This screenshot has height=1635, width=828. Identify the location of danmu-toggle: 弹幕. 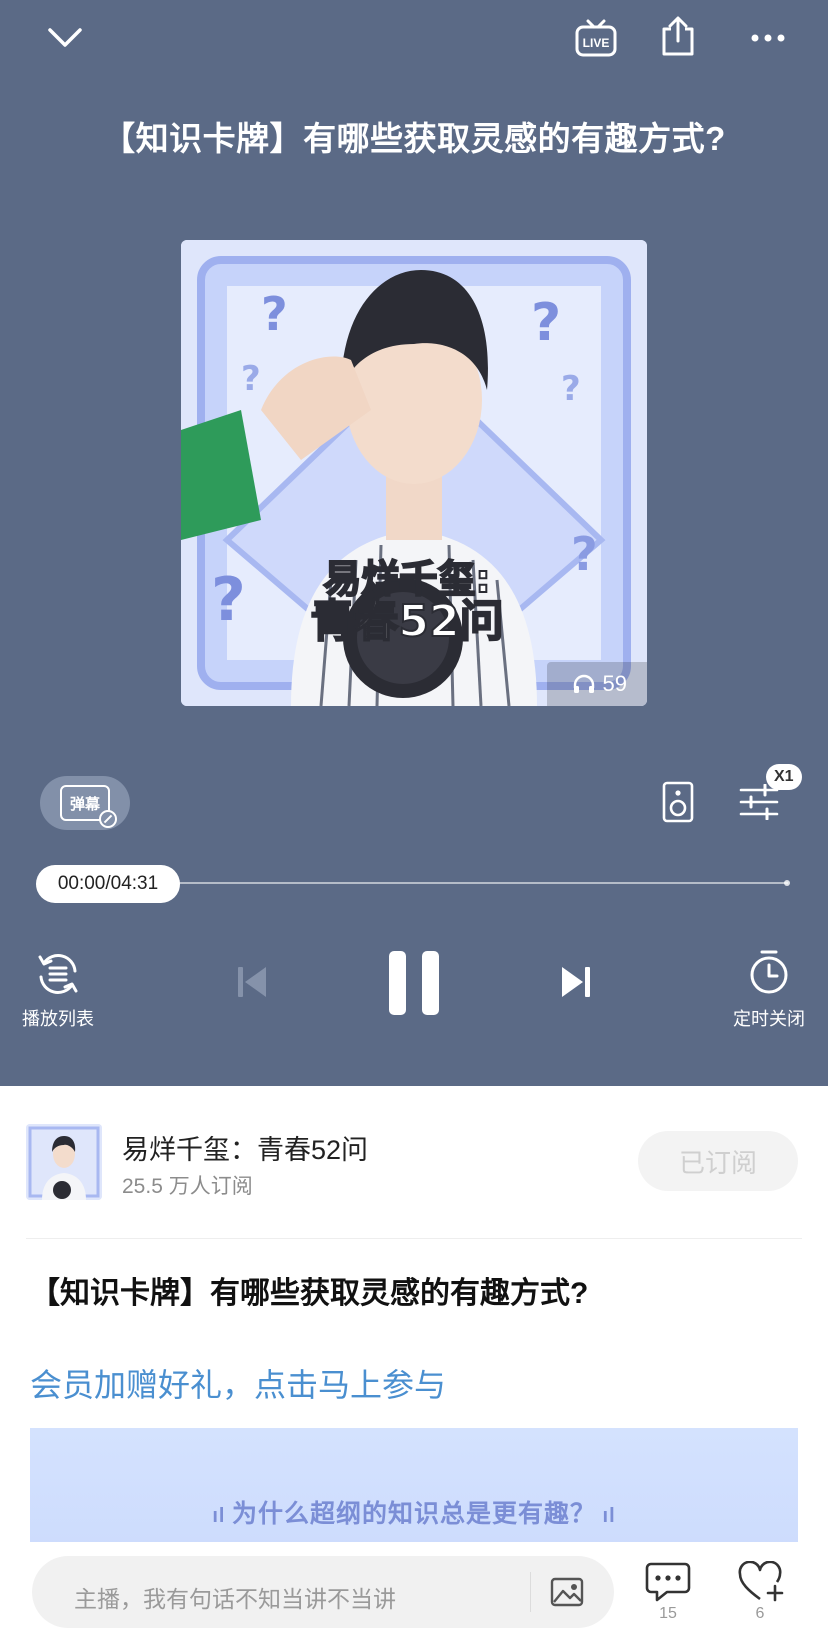
(85, 803).